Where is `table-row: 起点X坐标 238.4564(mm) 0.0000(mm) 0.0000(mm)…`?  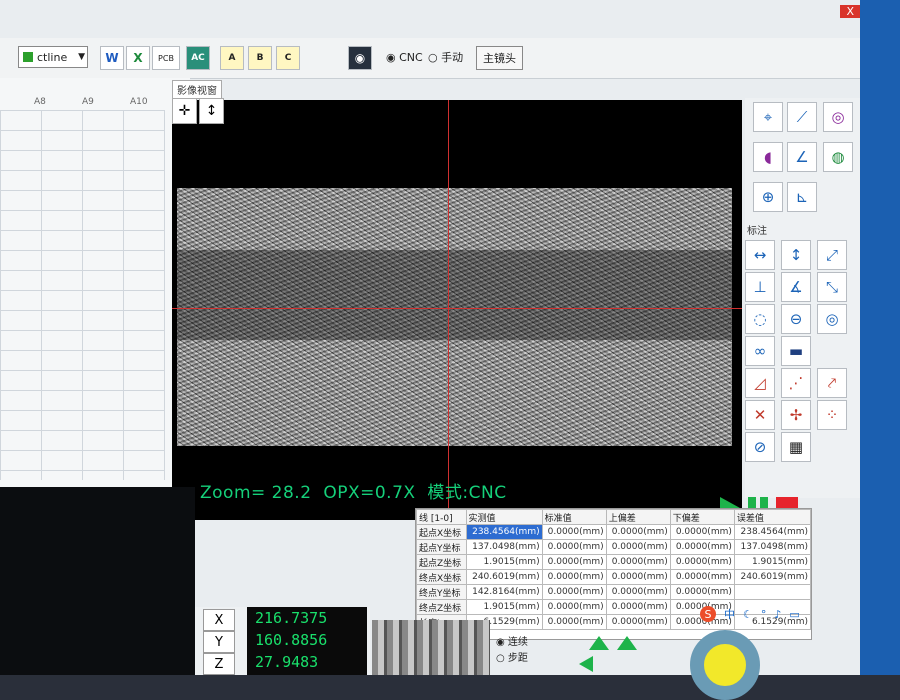 table-row: 起点X坐标 238.4564(mm) 0.0000(mm) 0.0000(mm)… is located at coordinates (614, 532).